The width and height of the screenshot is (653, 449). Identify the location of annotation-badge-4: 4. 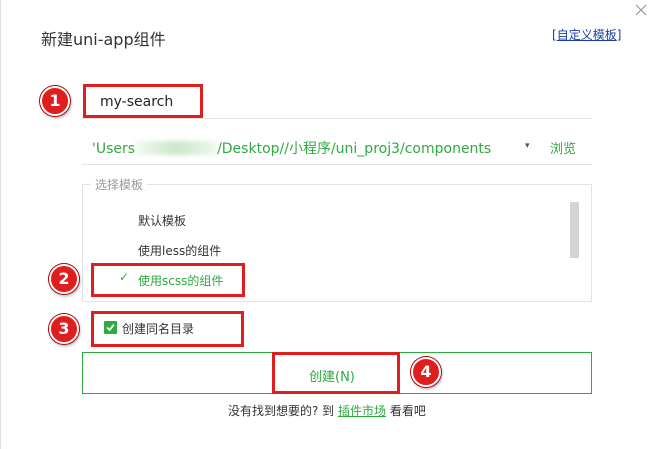
(426, 372).